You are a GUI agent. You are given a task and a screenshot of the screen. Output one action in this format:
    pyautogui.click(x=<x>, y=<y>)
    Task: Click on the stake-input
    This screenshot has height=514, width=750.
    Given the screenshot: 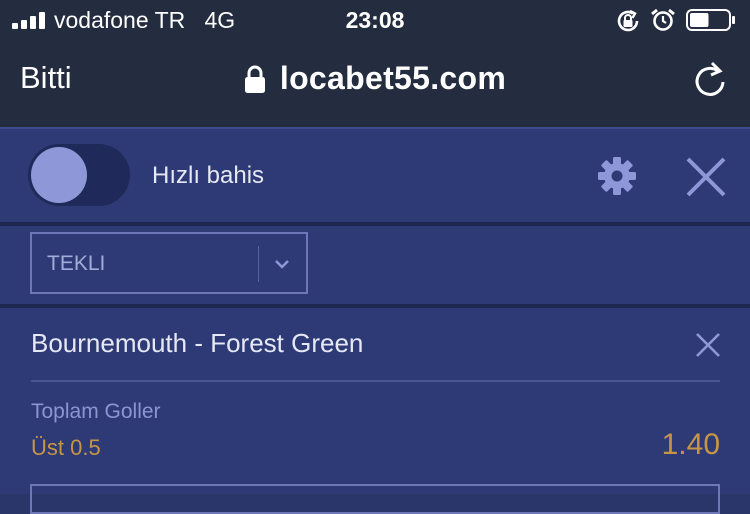 What is the action you would take?
    pyautogui.click(x=375, y=499)
    